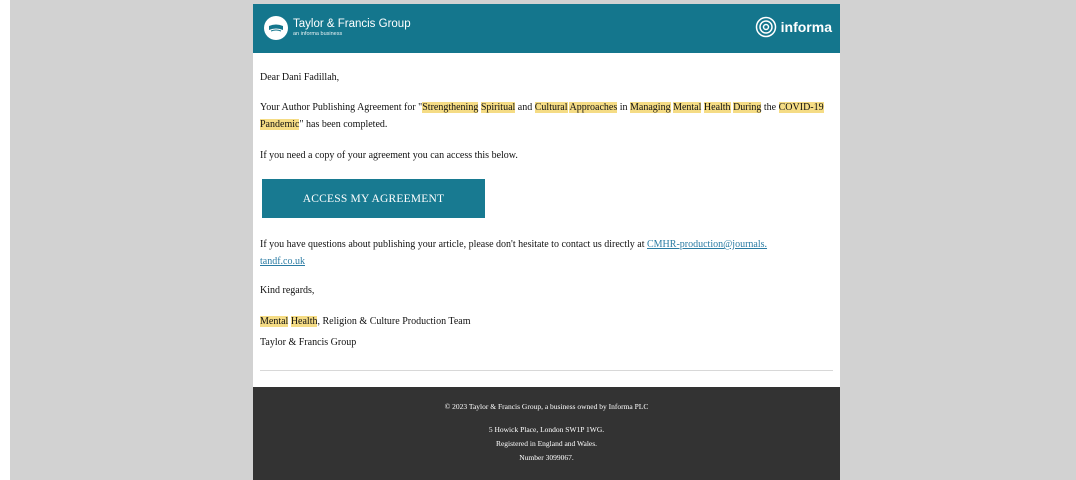 The image size is (1076, 480). I want to click on greeting: Dear Dani Fadillah,, so click(300, 77).